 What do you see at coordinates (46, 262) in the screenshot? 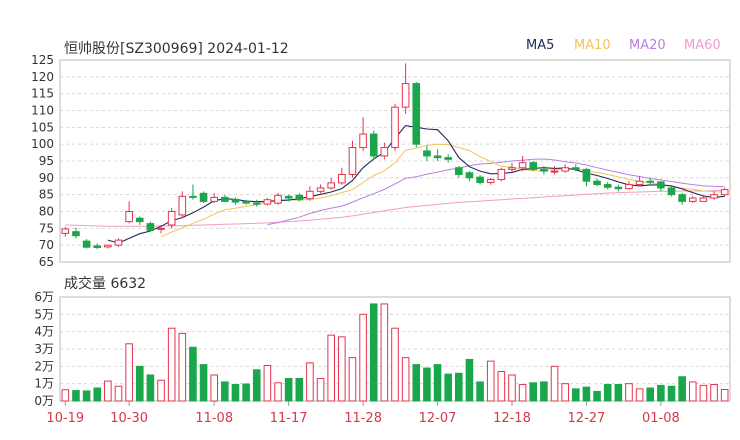
I see `price-y-tick-label: 65` at bounding box center [46, 262].